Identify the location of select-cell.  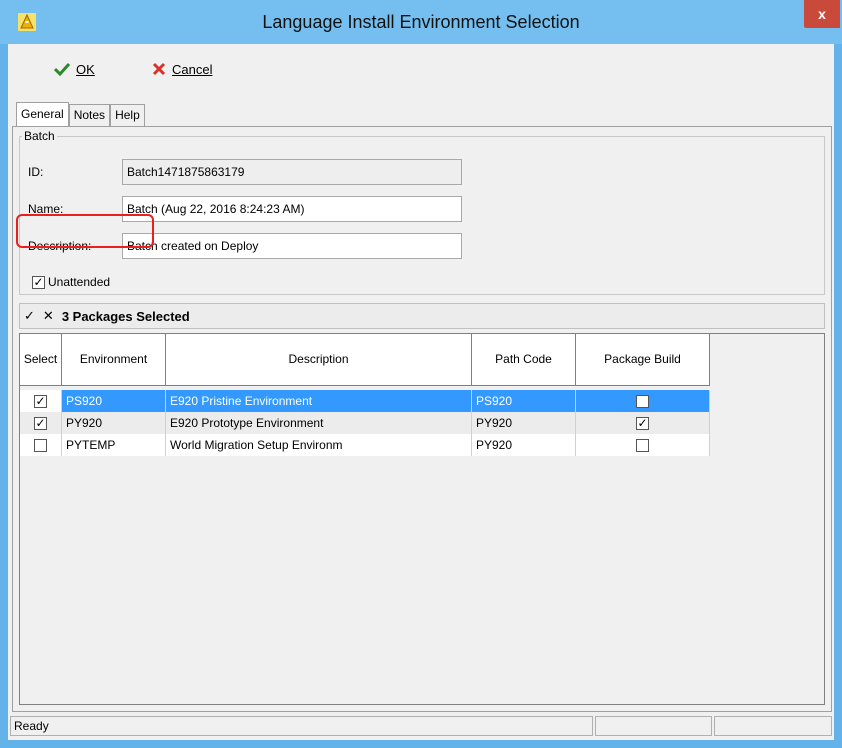
(41, 445).